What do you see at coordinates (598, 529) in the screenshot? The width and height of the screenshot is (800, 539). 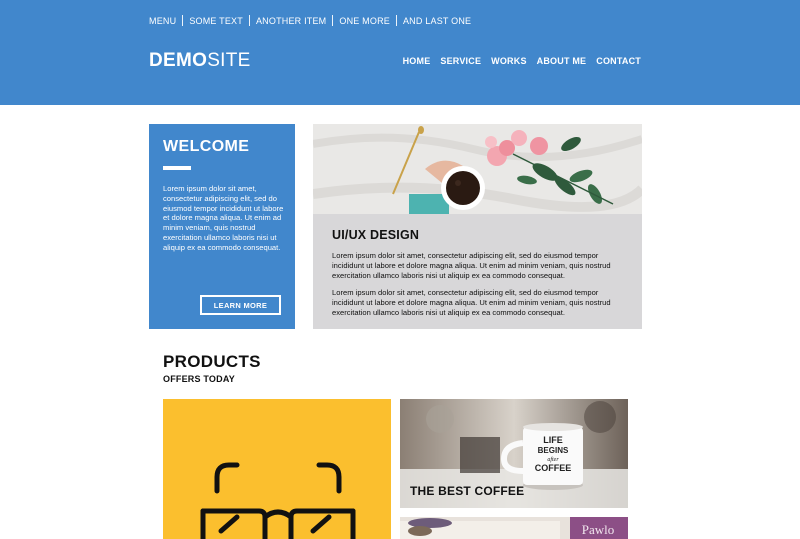 I see `book-title-text: Pawlo` at bounding box center [598, 529].